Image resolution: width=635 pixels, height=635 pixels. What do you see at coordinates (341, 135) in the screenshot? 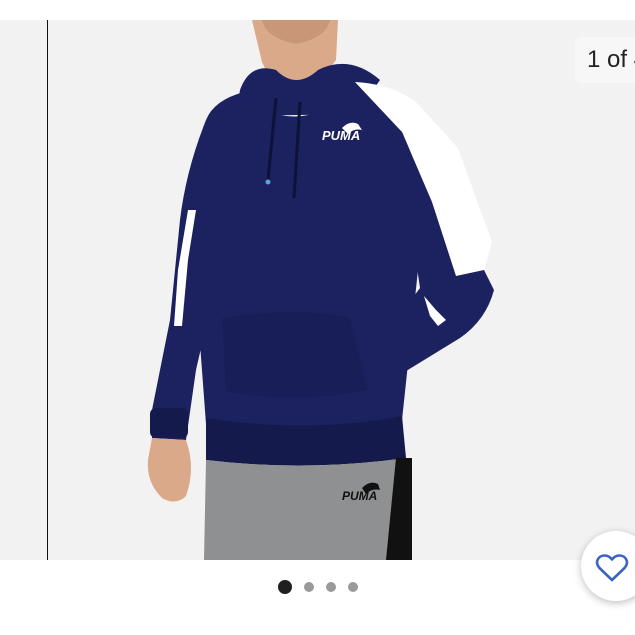
I see `chest-logo-text: PUMA` at bounding box center [341, 135].